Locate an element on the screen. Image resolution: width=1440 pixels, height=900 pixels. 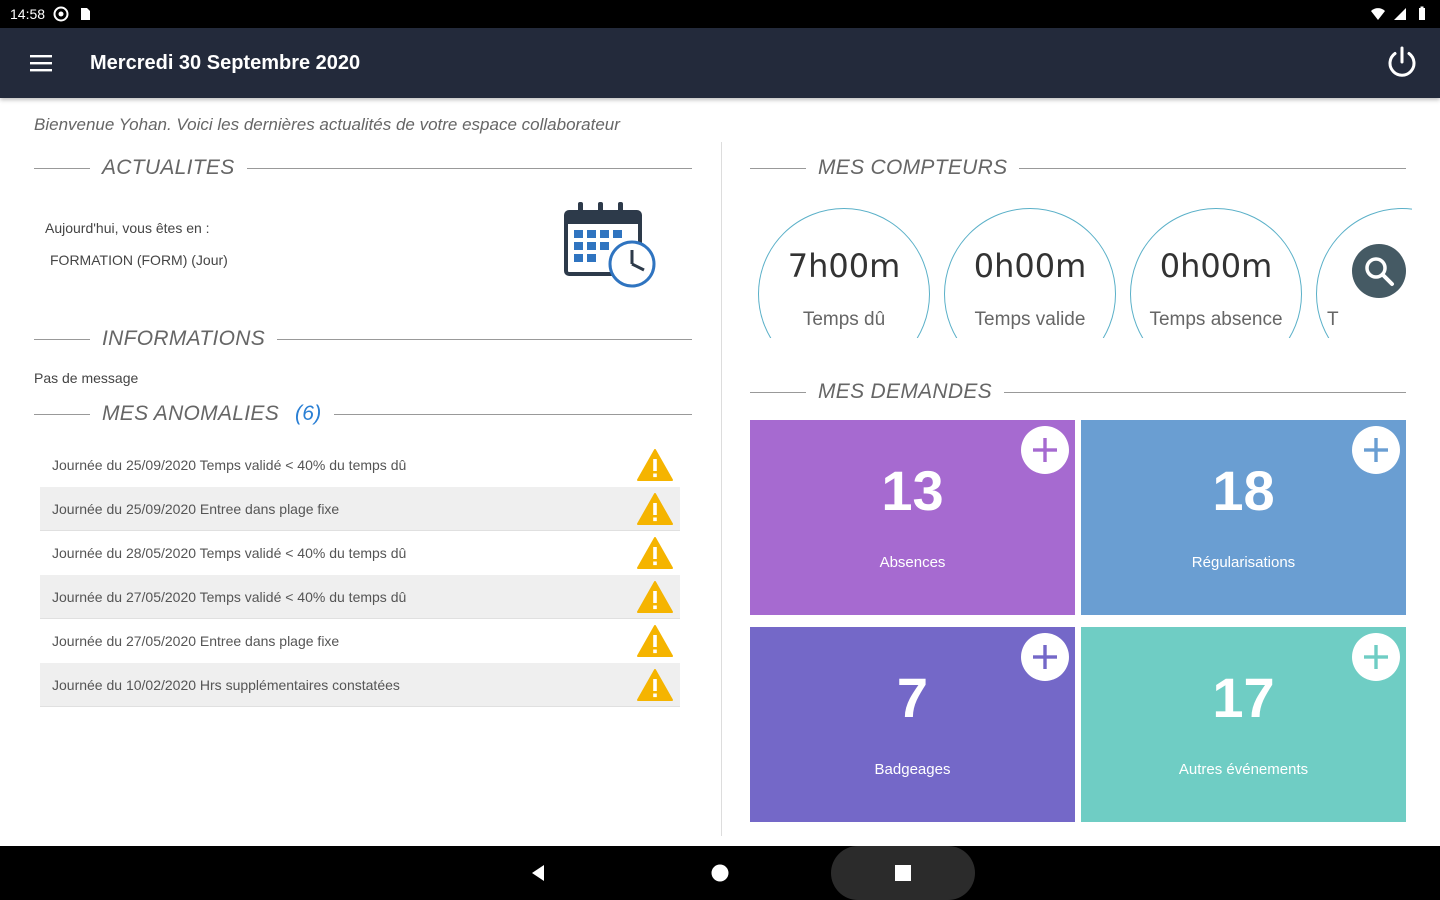
page-title: Mercredi 30 Septembre 2020 is located at coordinates (225, 62).